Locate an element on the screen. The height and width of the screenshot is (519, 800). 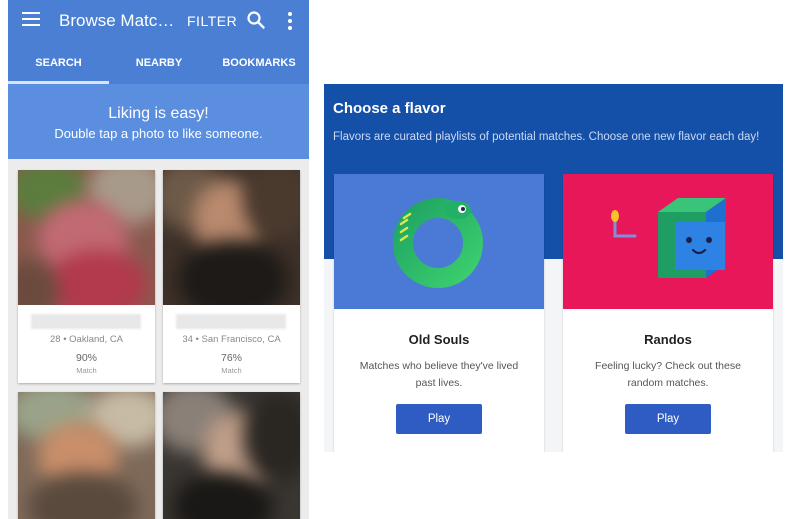
tab-bar: SEARCH NEARBY BOOKMARKS is located at coordinates (158, 63).